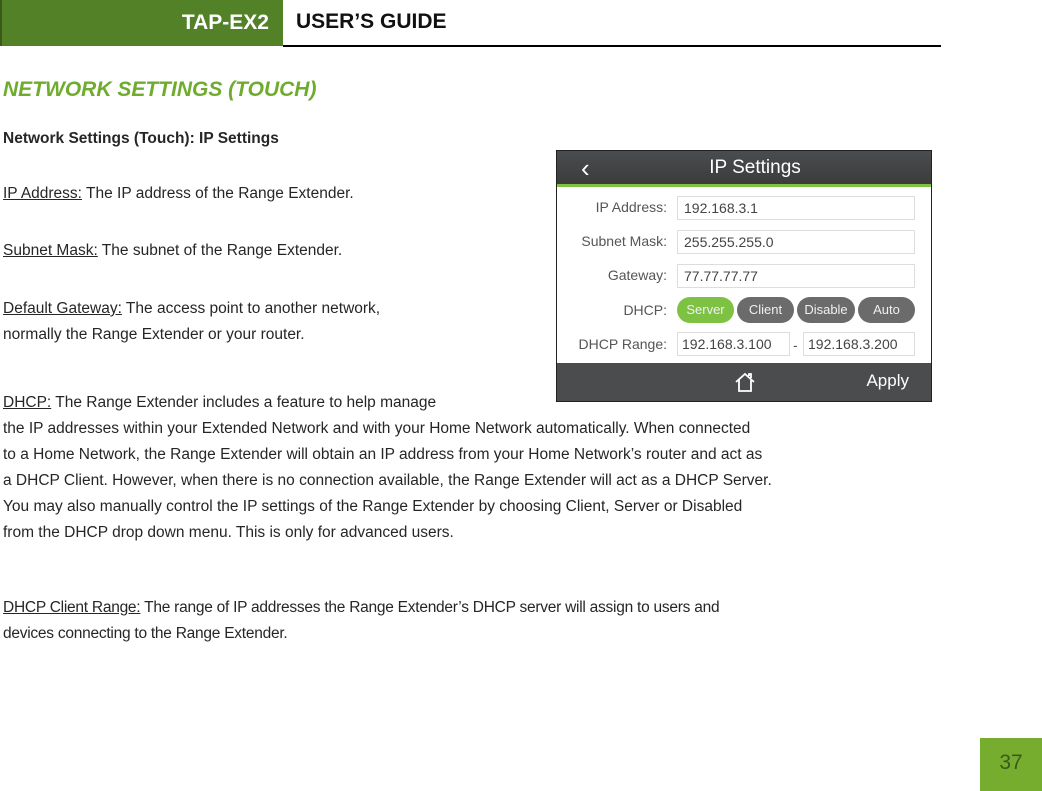  I want to click on screen-bottom-bar: Apply, so click(744, 382).